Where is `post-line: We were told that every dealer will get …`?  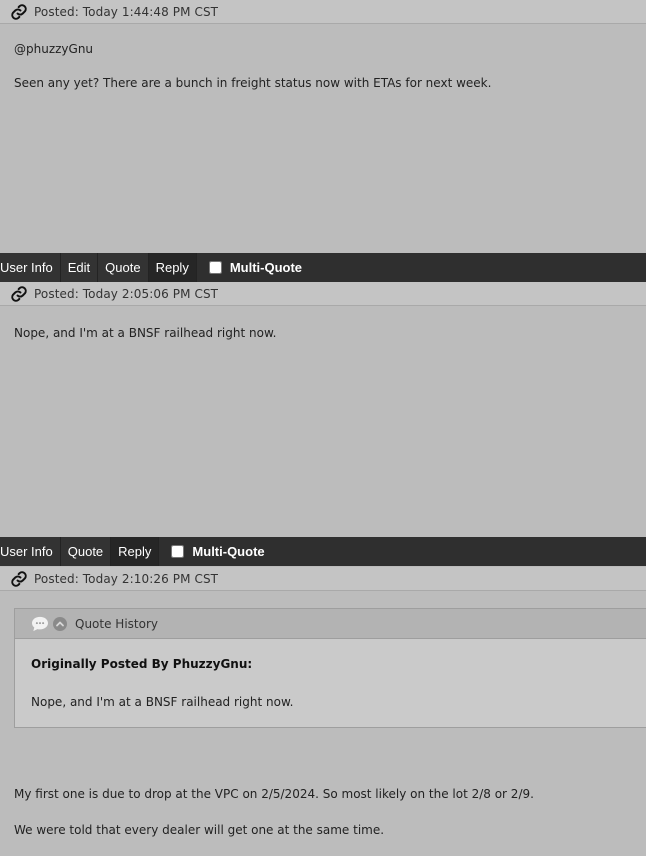
post-line: We were told that every dealer will get … is located at coordinates (199, 830).